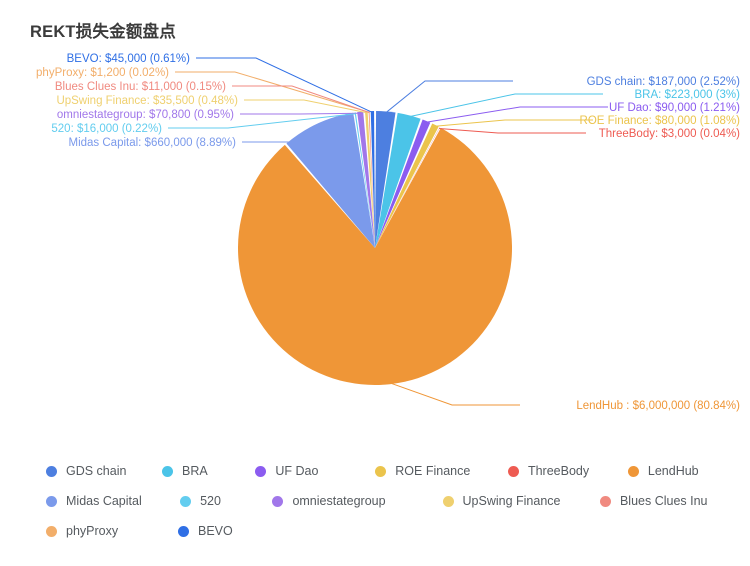 This screenshot has height=566, width=750. I want to click on slice-label: Midas Capital: $660,000 (8.89%), so click(153, 143).